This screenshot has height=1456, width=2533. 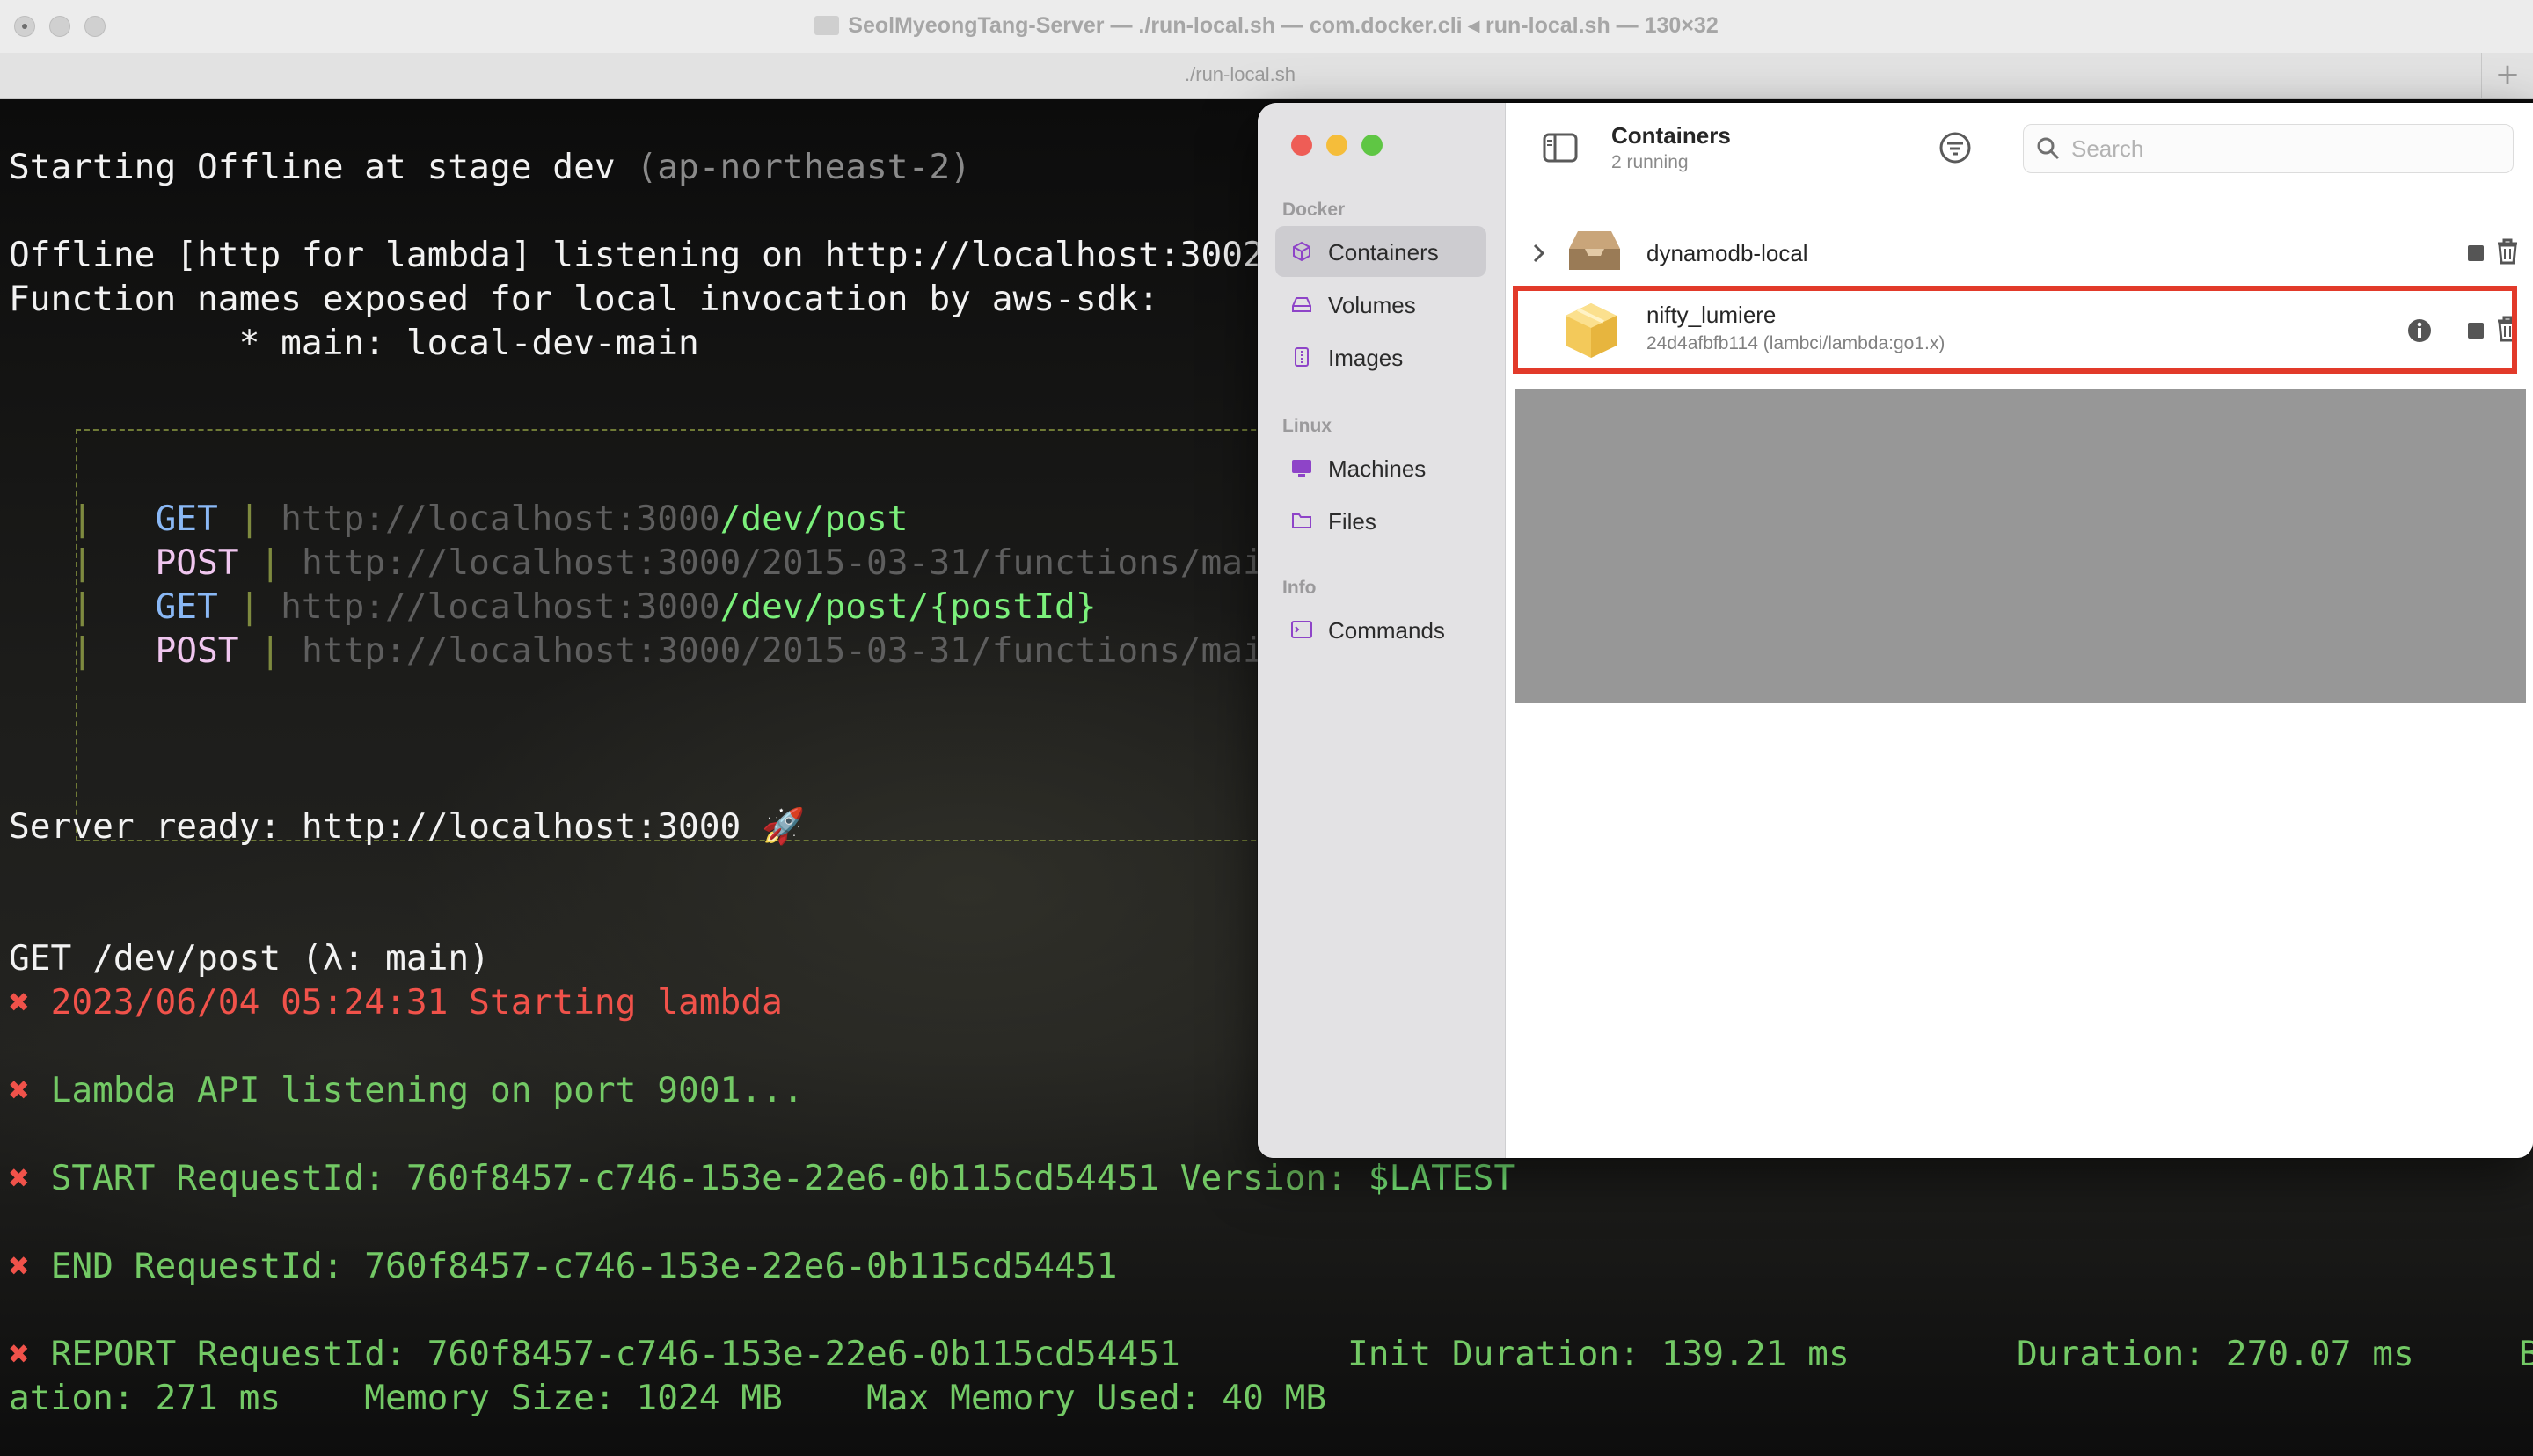 I want to click on sidebar-item-images: Images, so click(x=1380, y=356).